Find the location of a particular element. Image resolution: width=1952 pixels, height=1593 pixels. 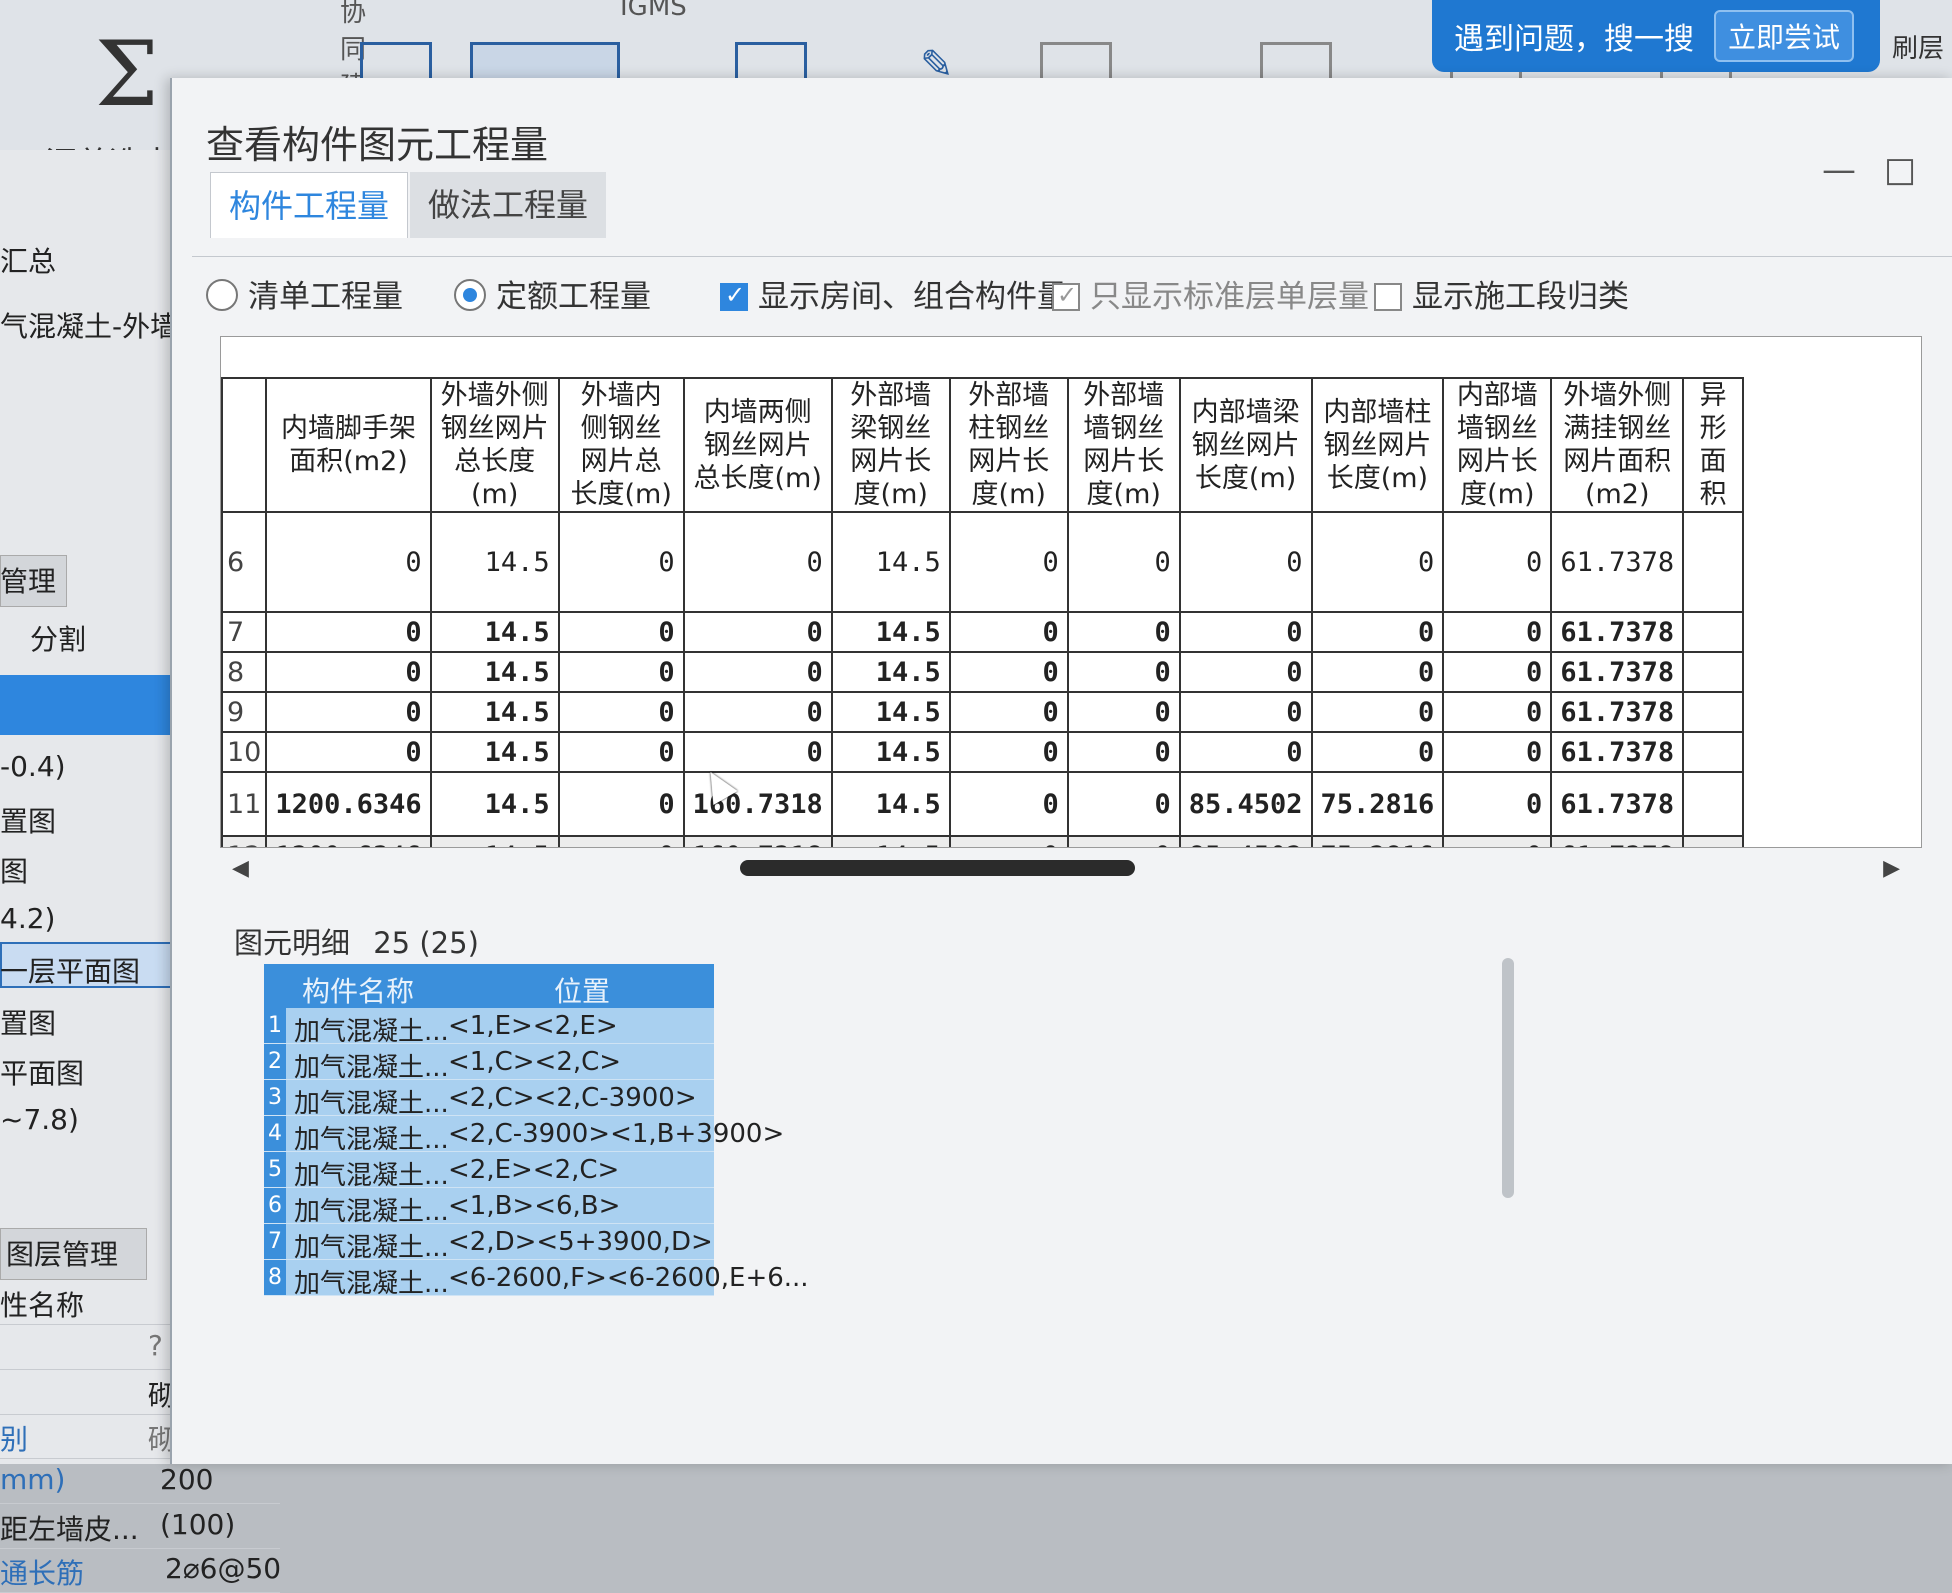

floor-item: 图 is located at coordinates (14, 870).